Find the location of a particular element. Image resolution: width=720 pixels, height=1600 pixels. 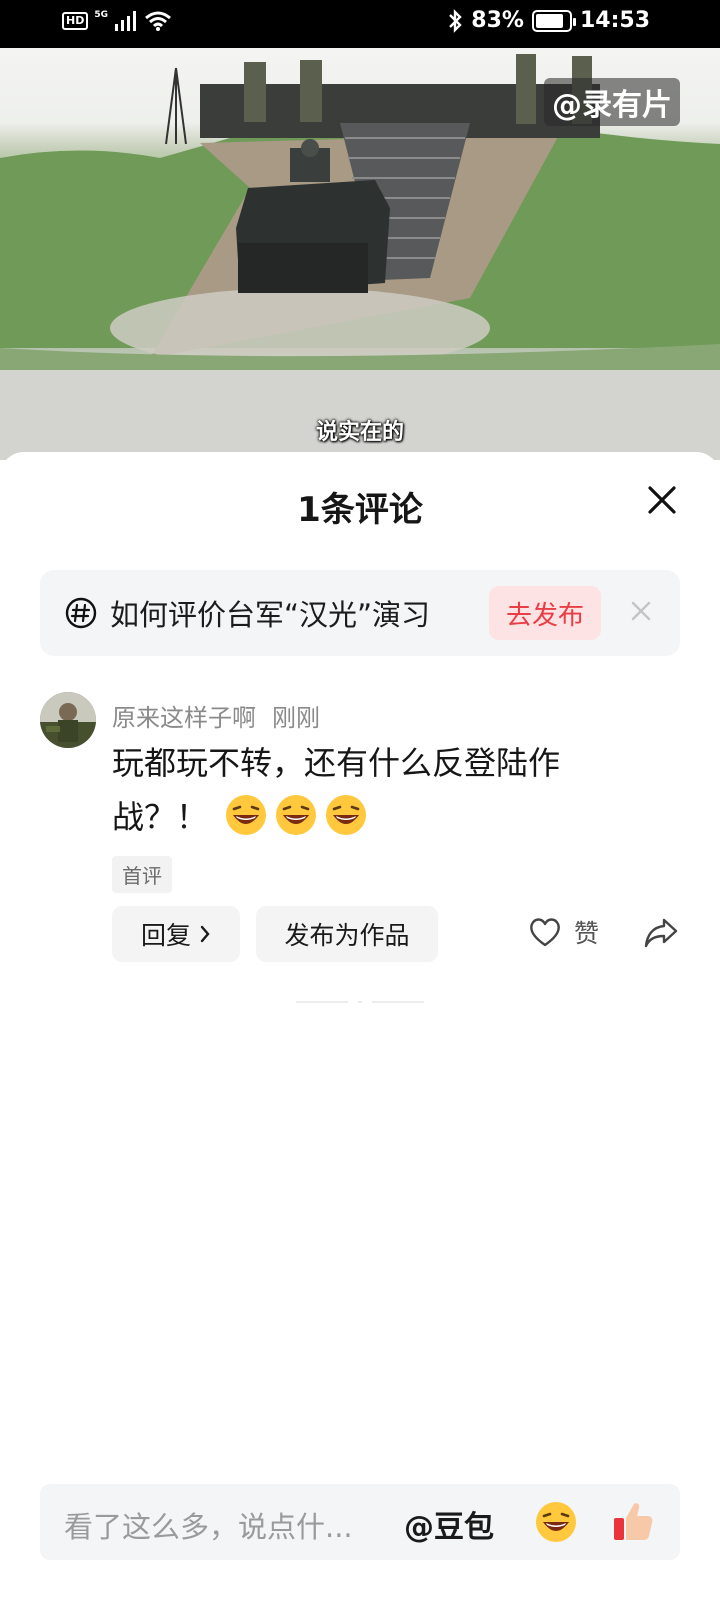

clock: 14:53 is located at coordinates (614, 20).